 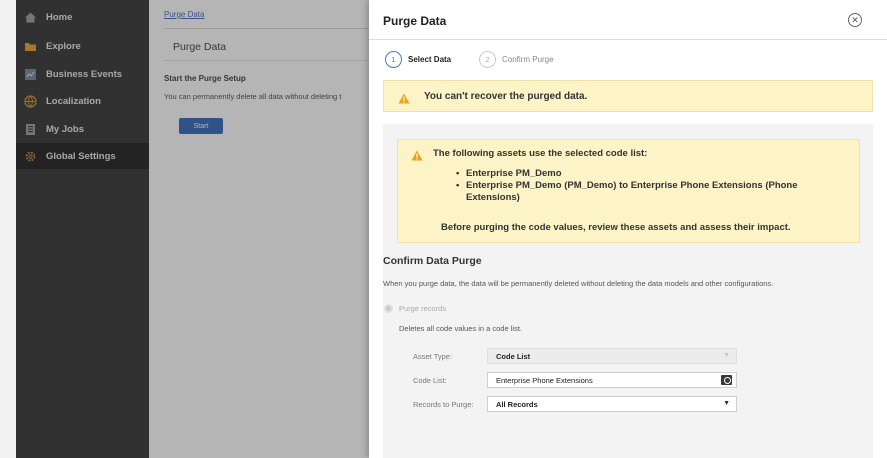 I want to click on code-list-field: Enterprise Phone Extensions, so click(x=612, y=380).